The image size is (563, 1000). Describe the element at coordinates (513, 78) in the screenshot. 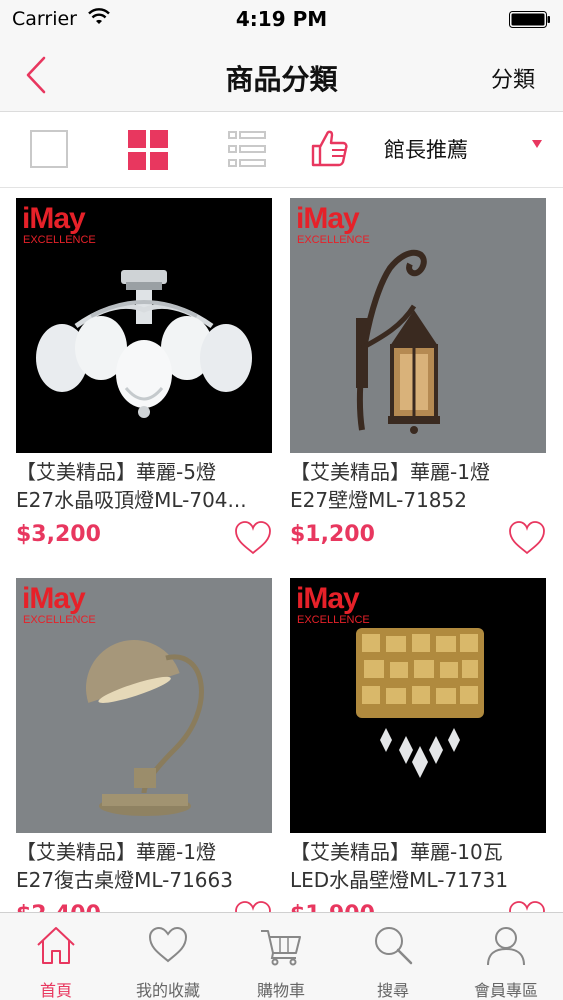

I see `category-button: 分類` at that location.